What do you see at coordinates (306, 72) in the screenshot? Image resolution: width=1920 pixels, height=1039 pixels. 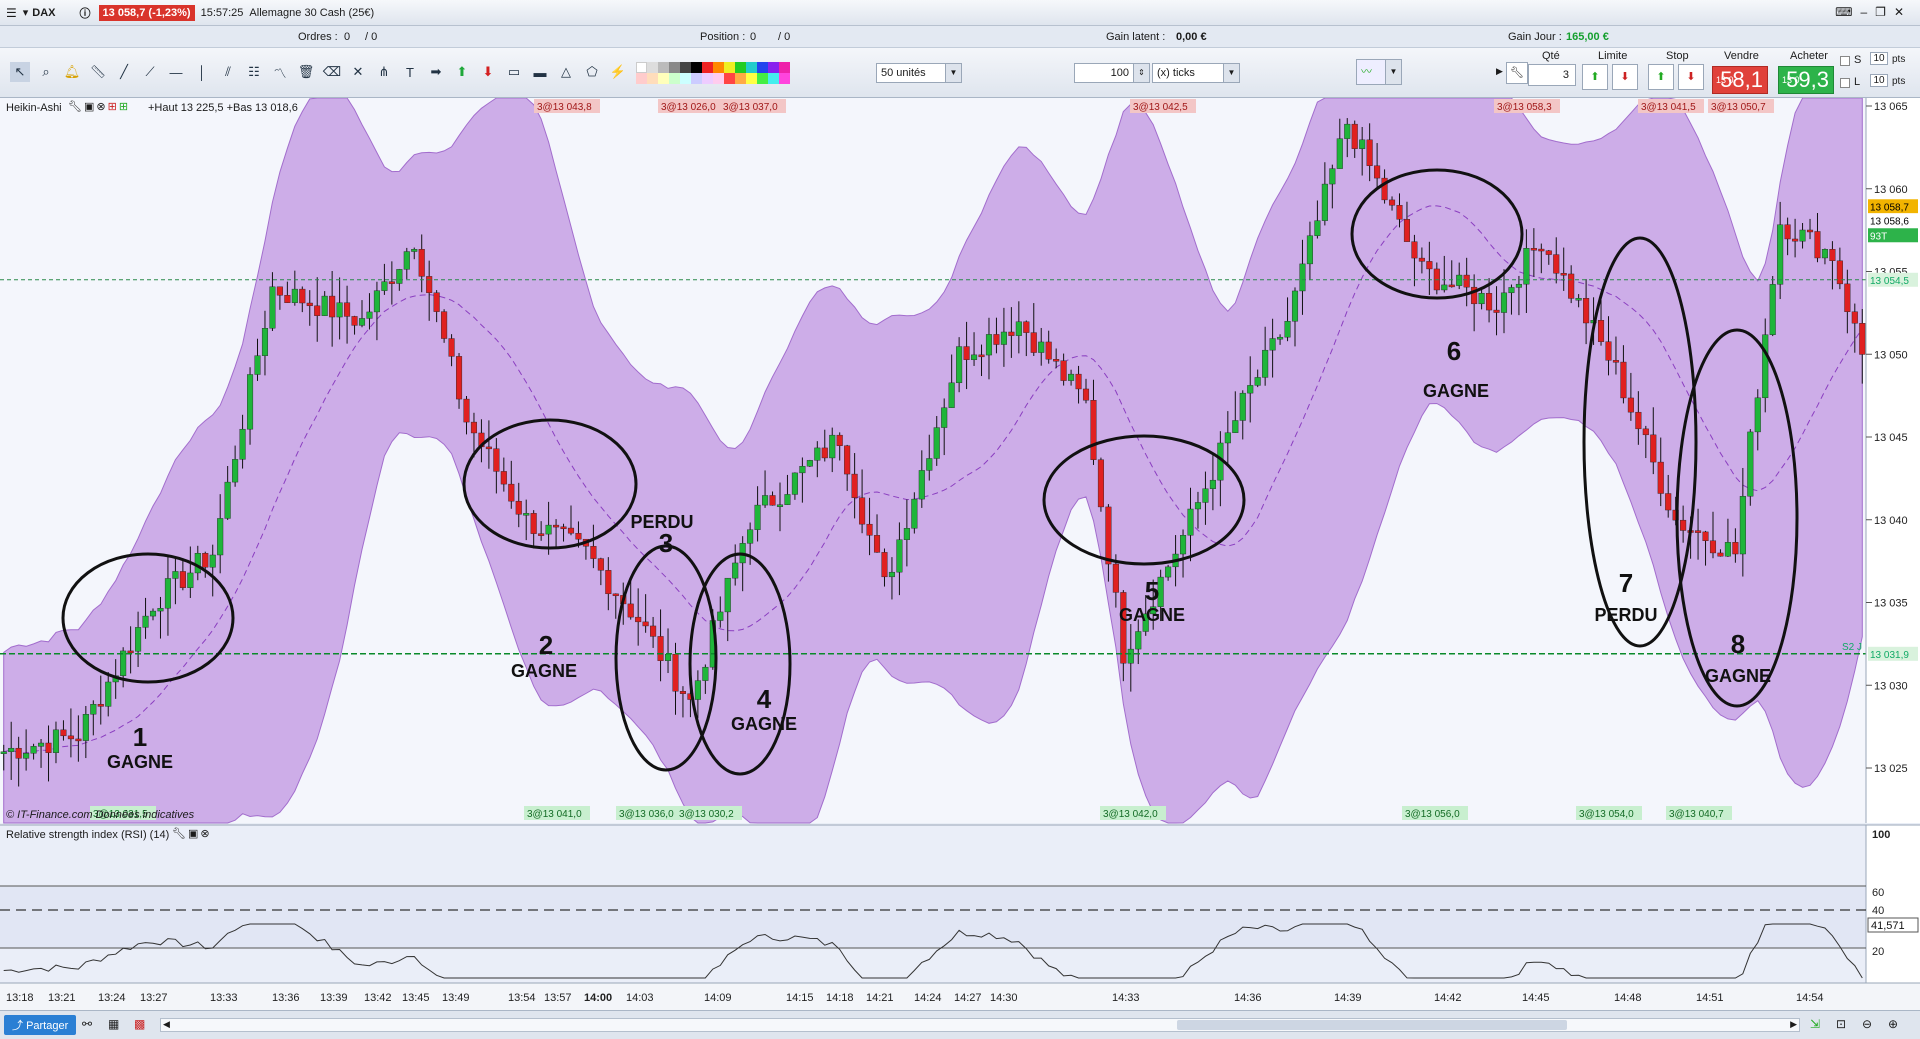 I see `trash-icon: 🗑︎` at bounding box center [306, 72].